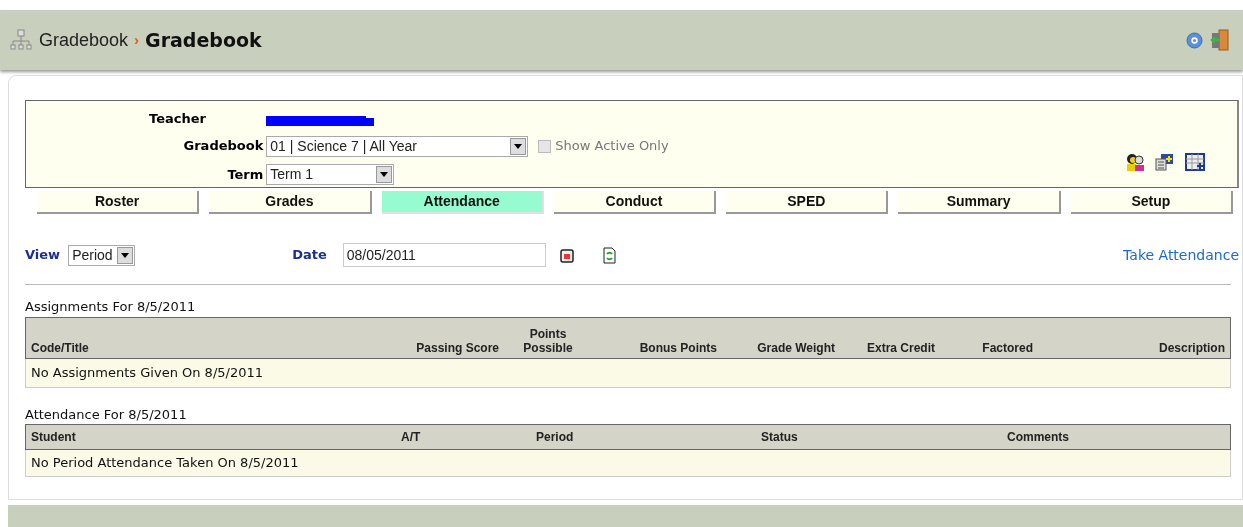  Describe the element at coordinates (411, 437) in the screenshot. I see `column-header: A/T` at that location.